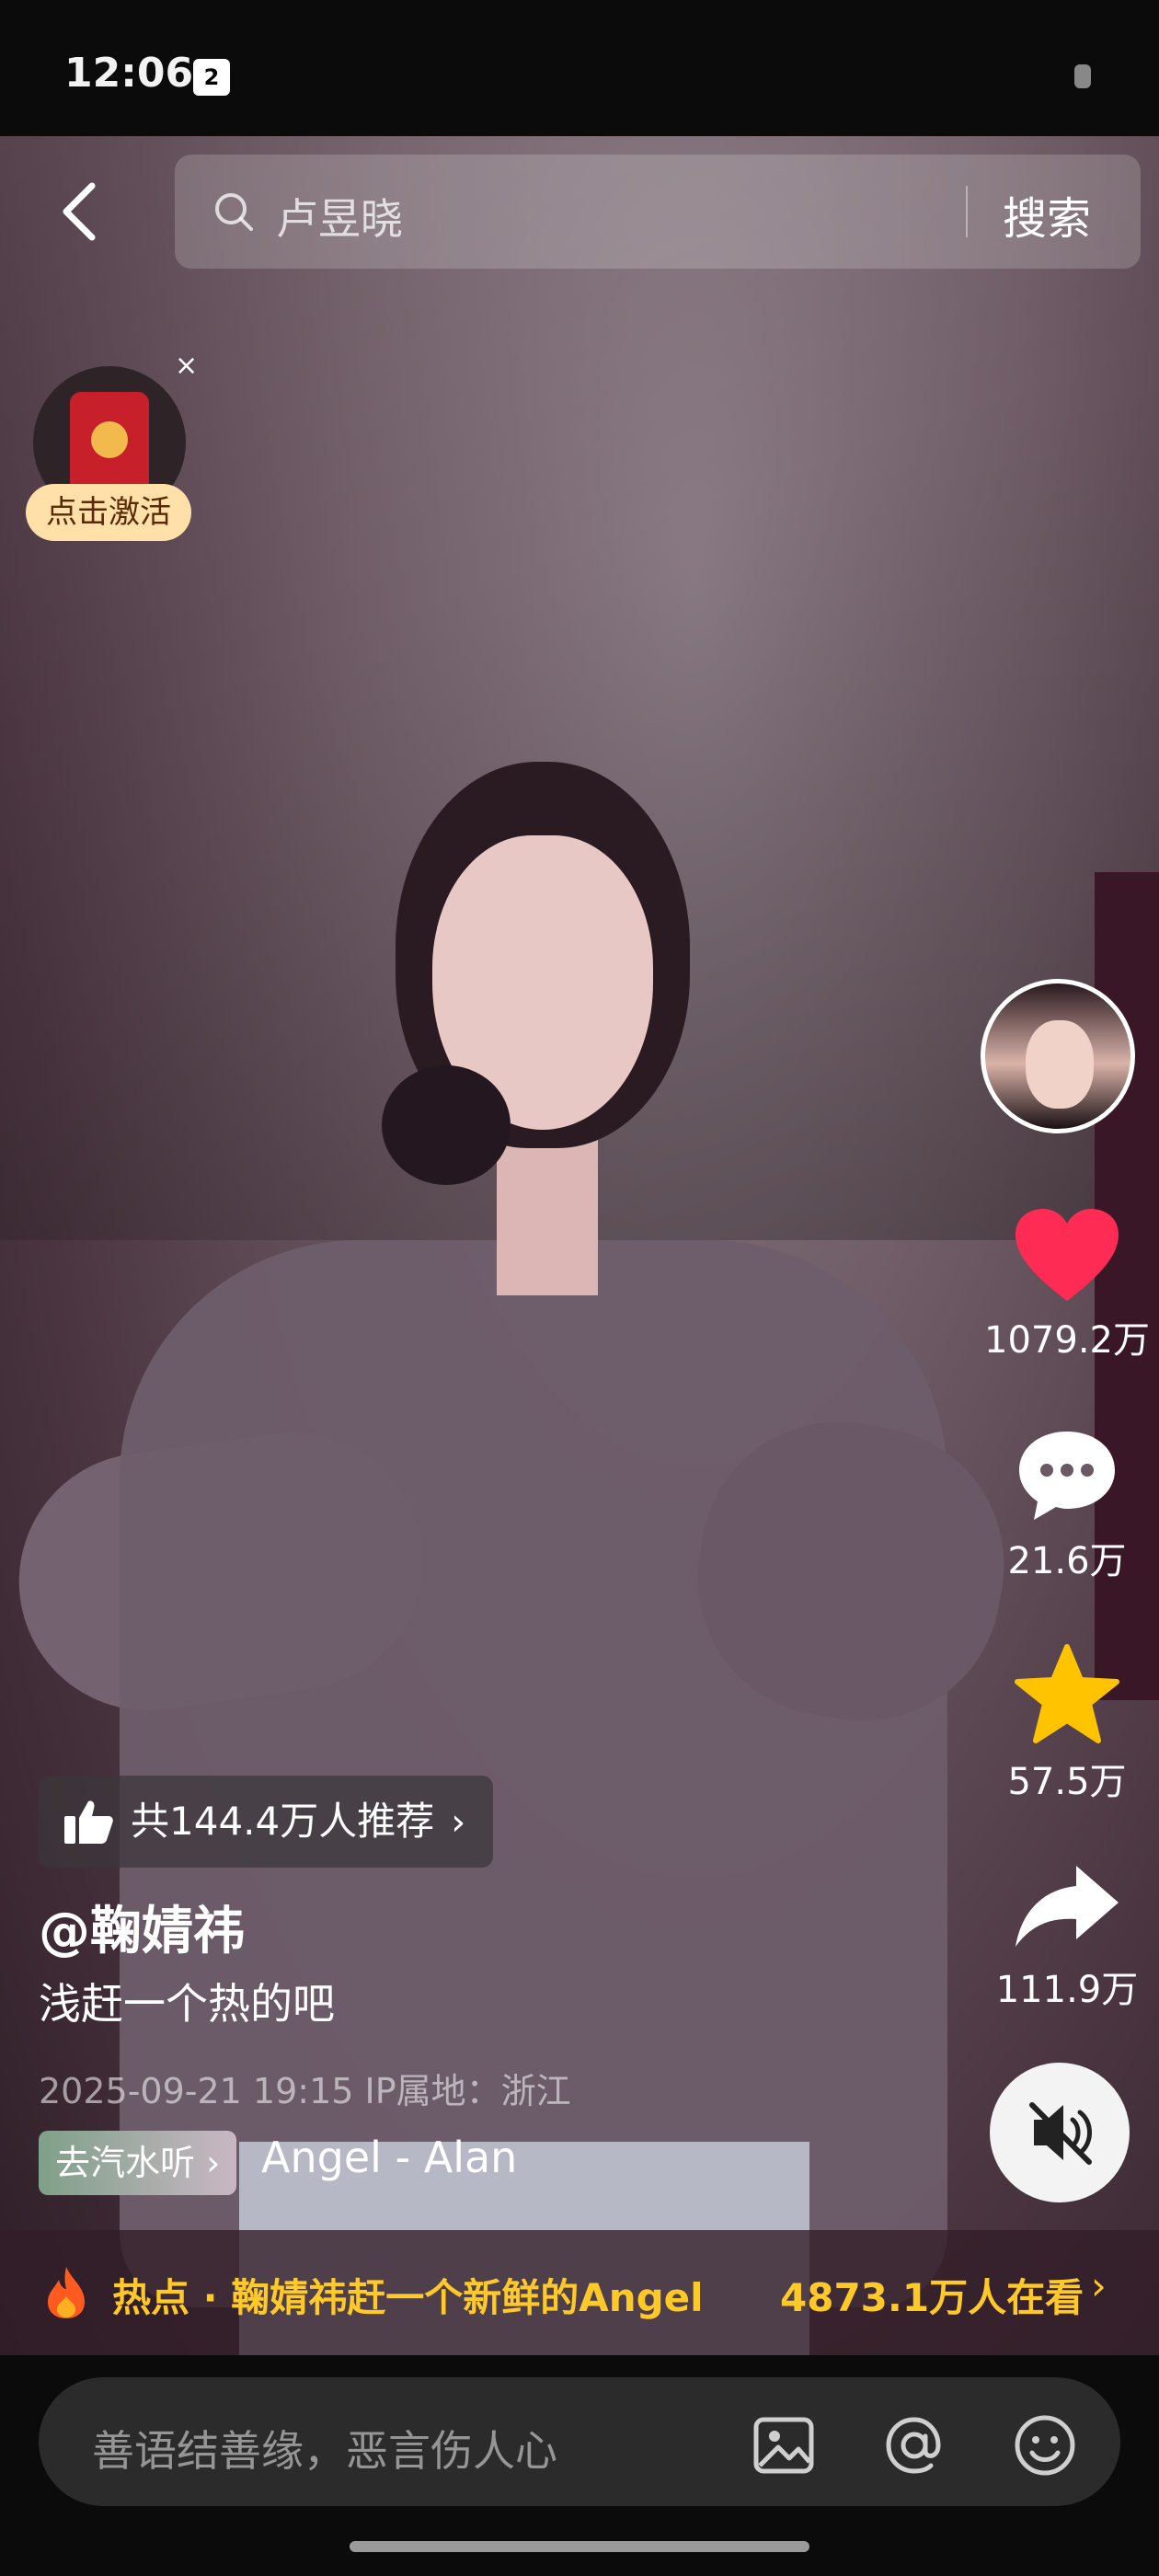  I want to click on avatar-face, so click(1060, 1064).